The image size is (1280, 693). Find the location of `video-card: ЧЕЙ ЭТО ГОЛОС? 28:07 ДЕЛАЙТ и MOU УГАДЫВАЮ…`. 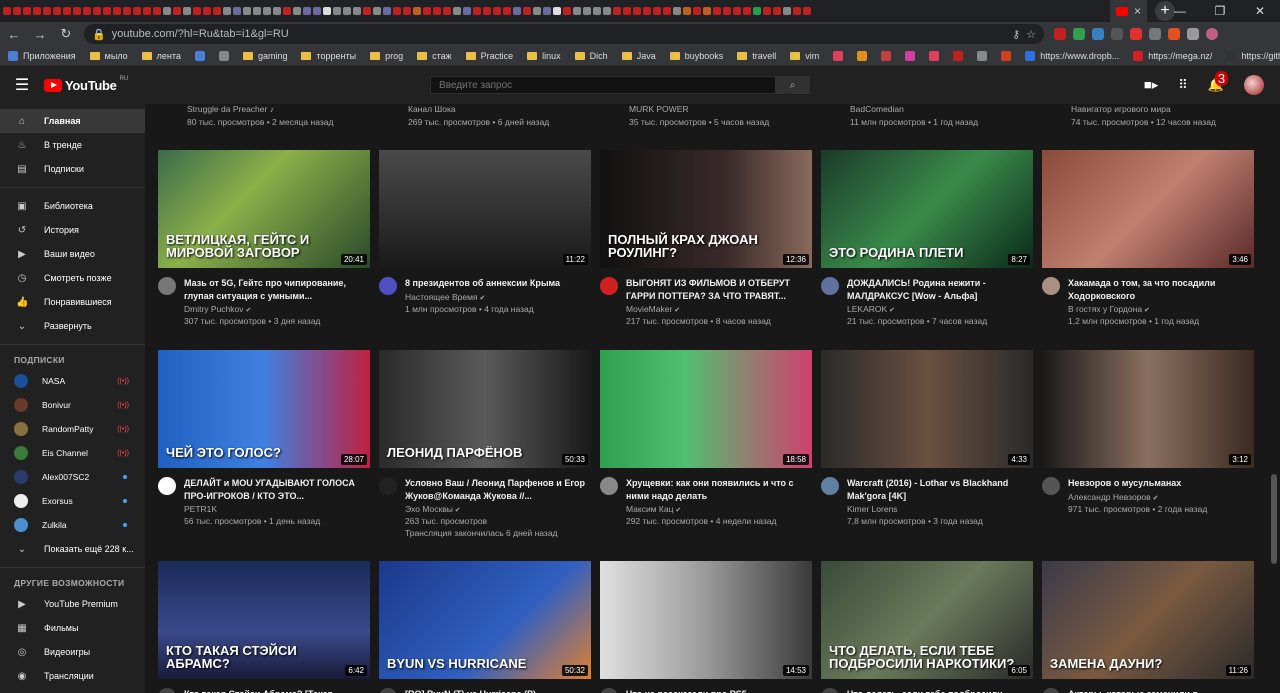

video-card: ЧЕЙ ЭТО ГОЛОС? 28:07 ДЕЛАЙТ и MOU УГАДЫВАЮ… is located at coordinates (264, 438).